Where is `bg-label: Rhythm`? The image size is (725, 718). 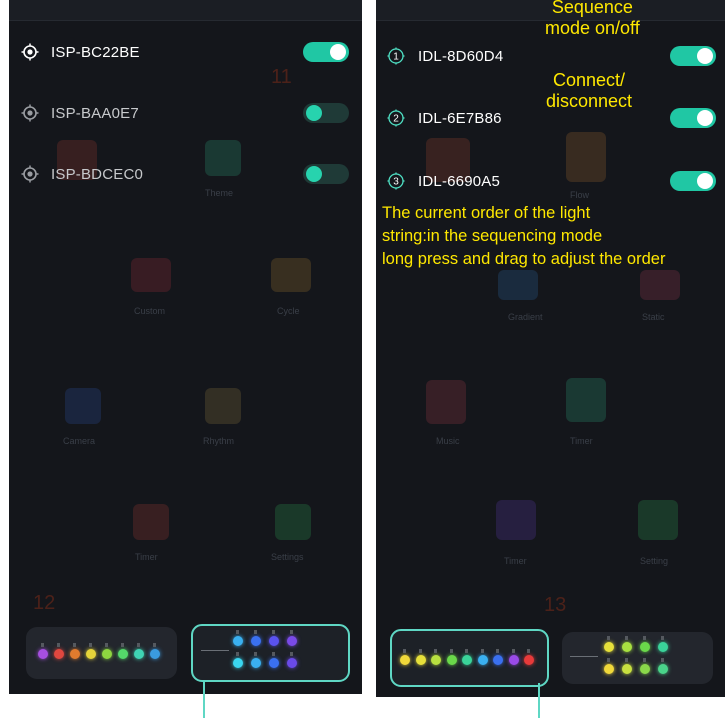 bg-label: Rhythm is located at coordinates (219, 441).